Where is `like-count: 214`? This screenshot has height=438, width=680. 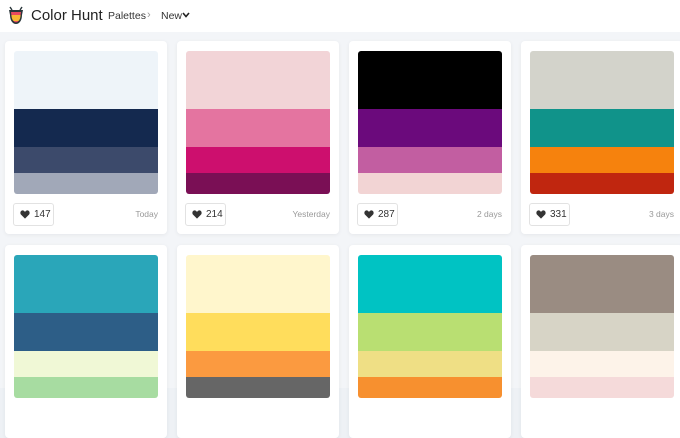 like-count: 214 is located at coordinates (214, 214).